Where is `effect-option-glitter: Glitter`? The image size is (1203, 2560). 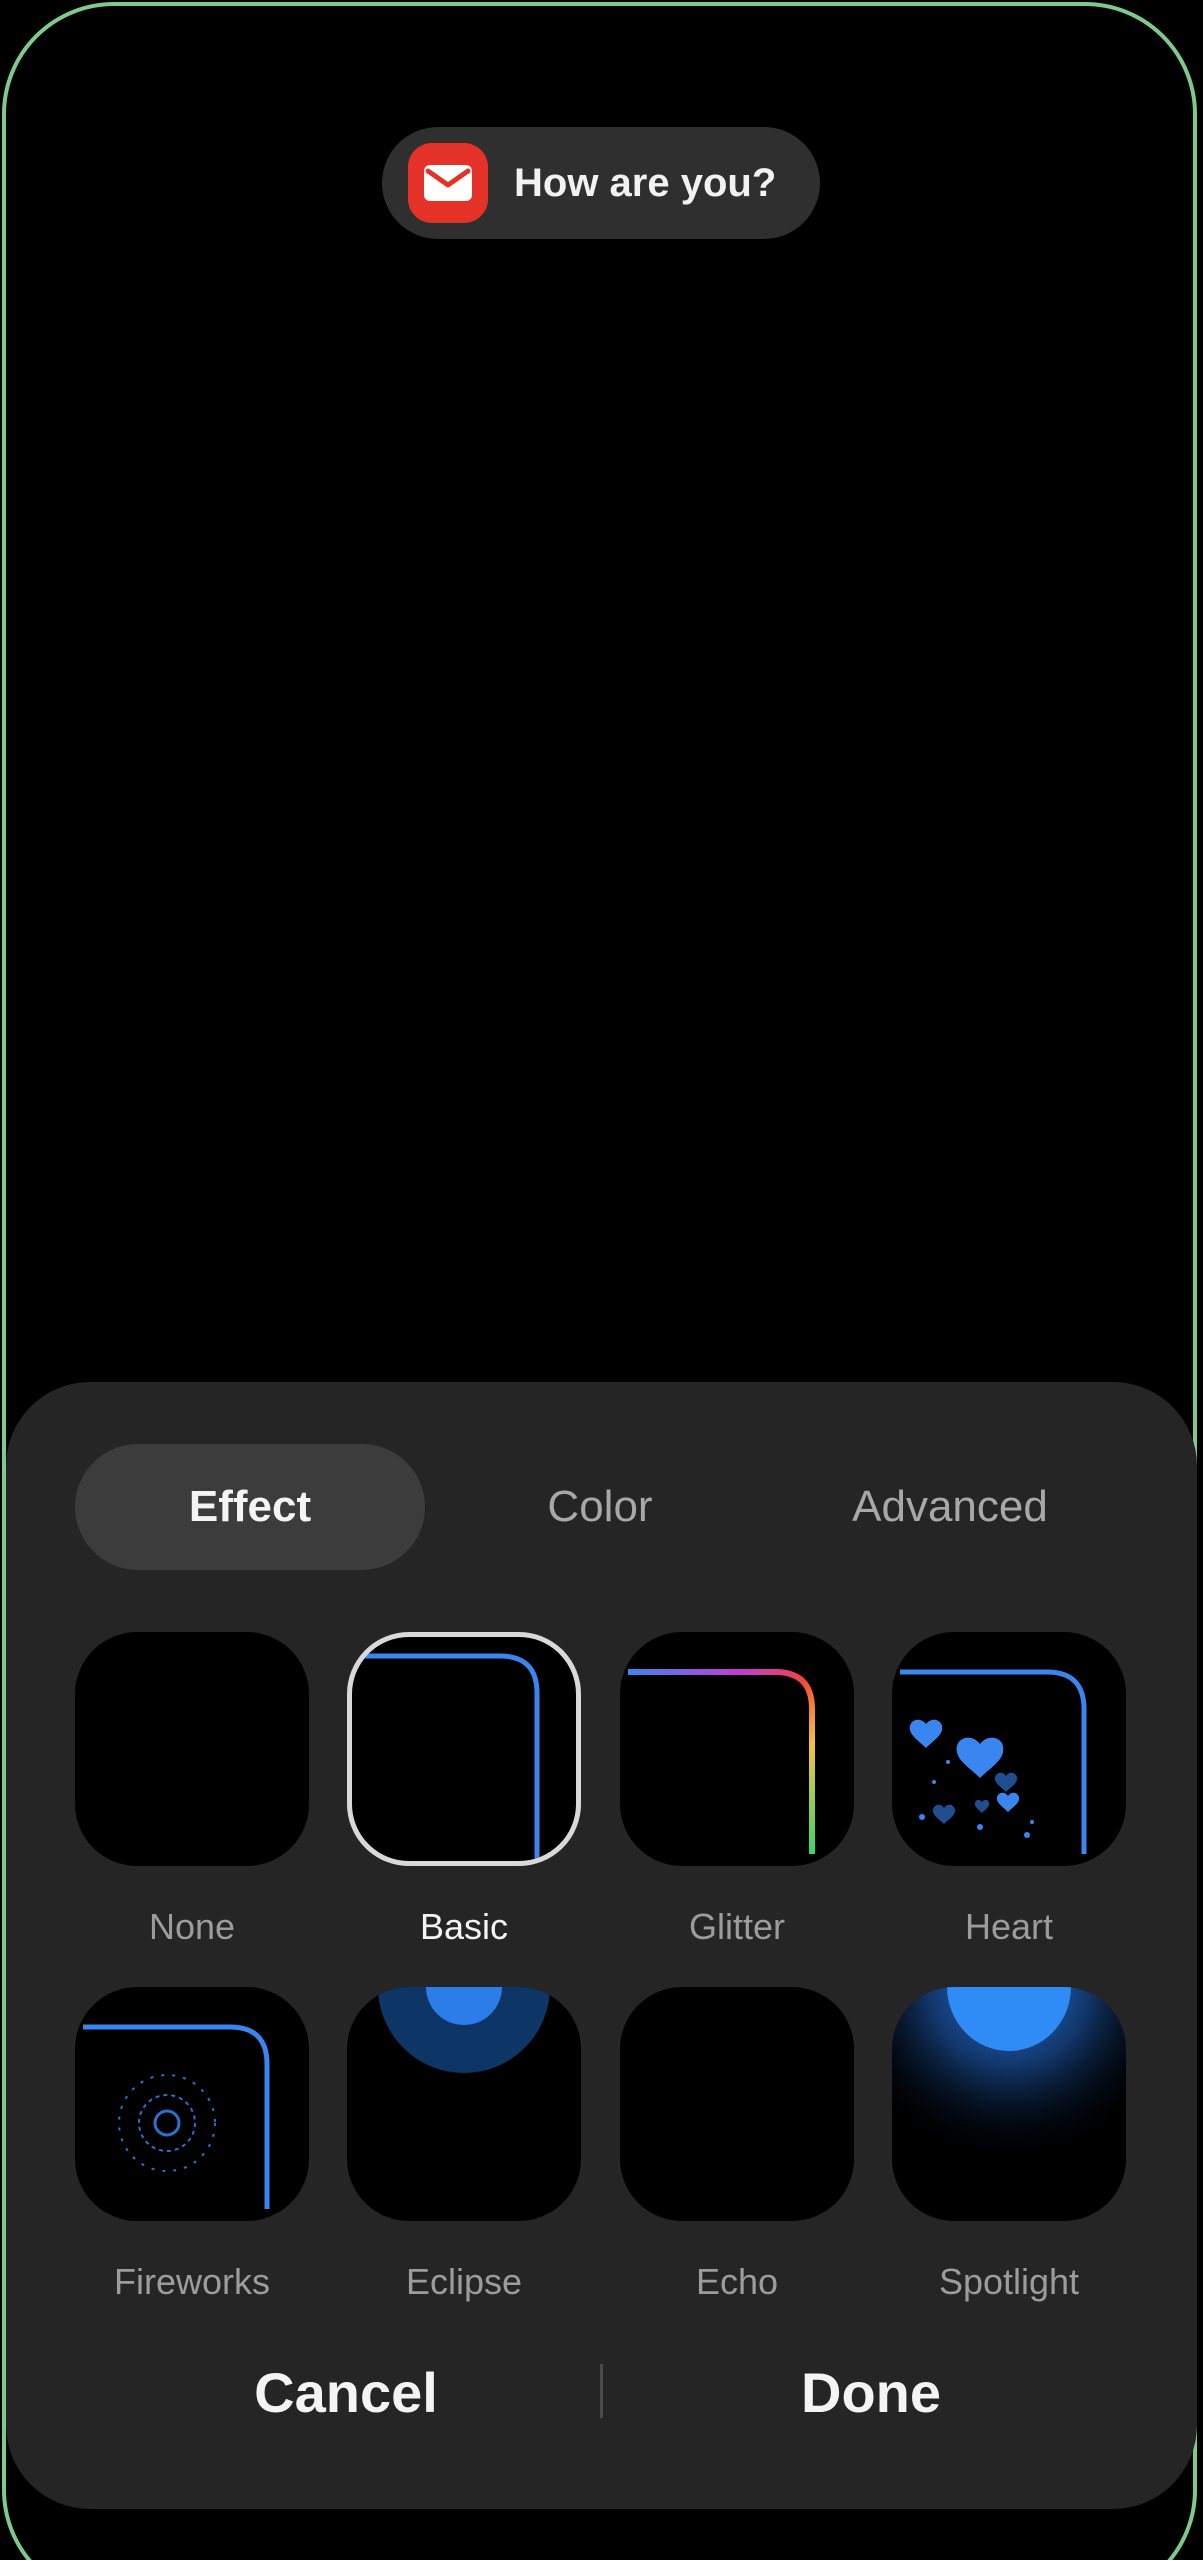
effect-option-glitter: Glitter is located at coordinates (737, 1789).